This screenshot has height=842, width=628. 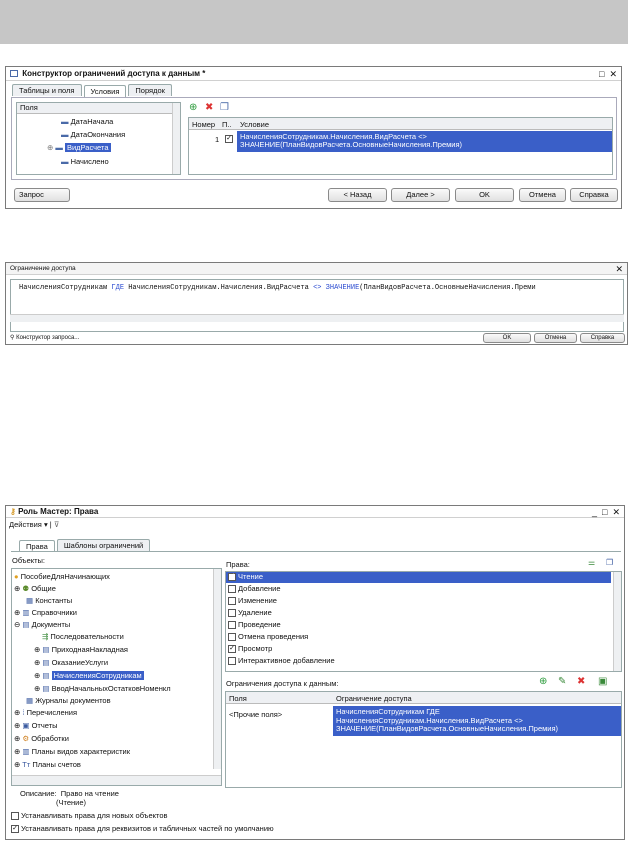 What do you see at coordinates (85, 161) in the screenshot?
I see `field-item: ▬ Начислено` at bounding box center [85, 161].